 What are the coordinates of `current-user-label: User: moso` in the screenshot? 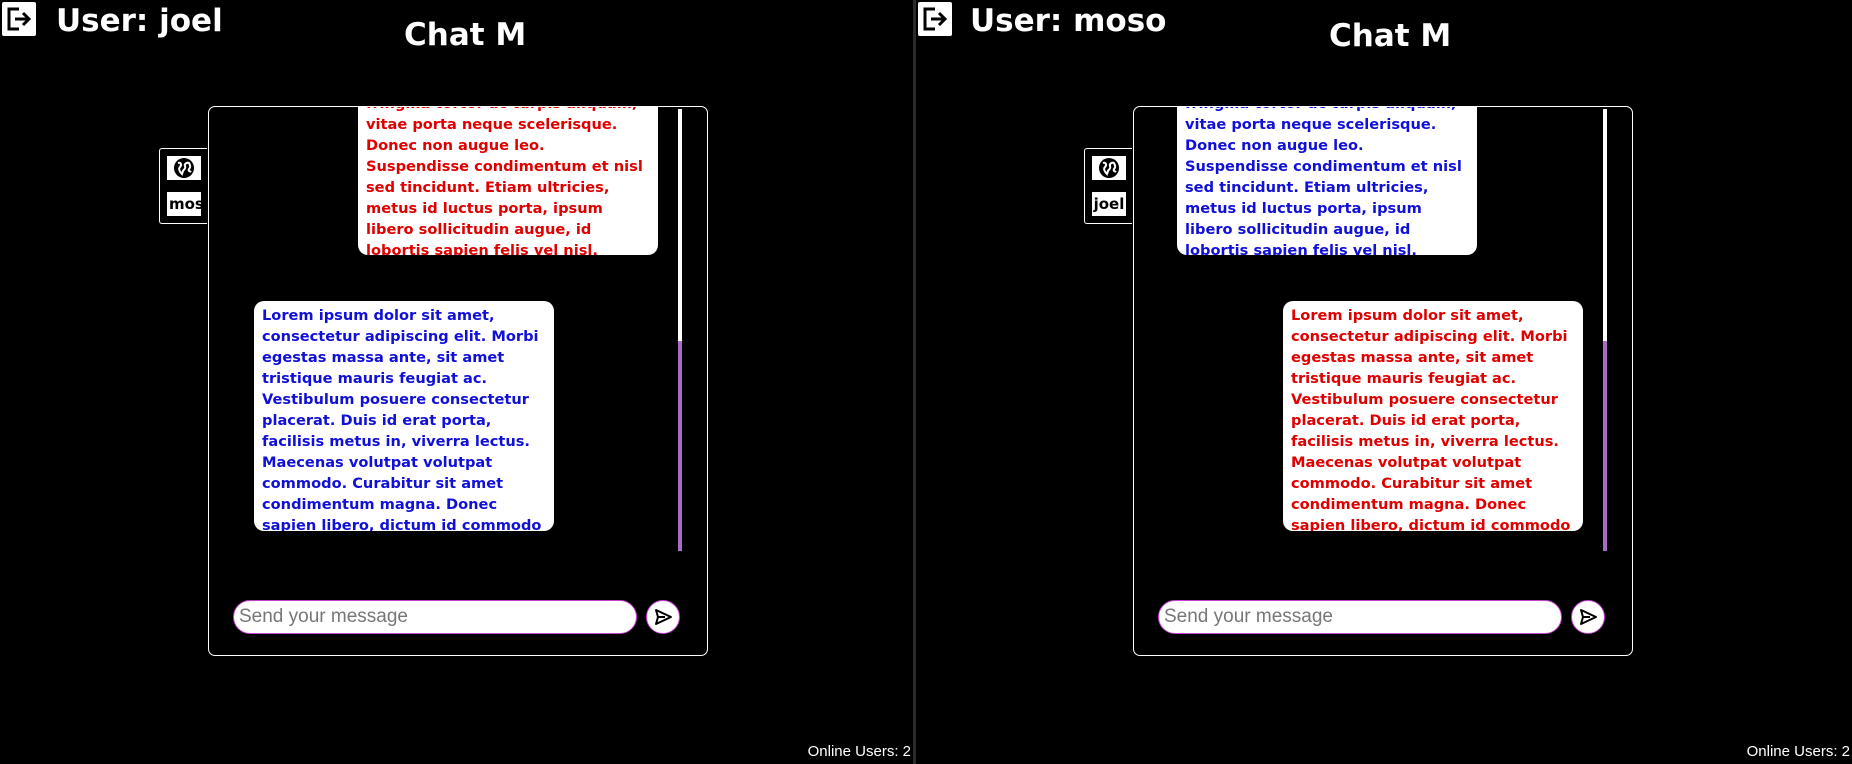 It's located at (1068, 21).